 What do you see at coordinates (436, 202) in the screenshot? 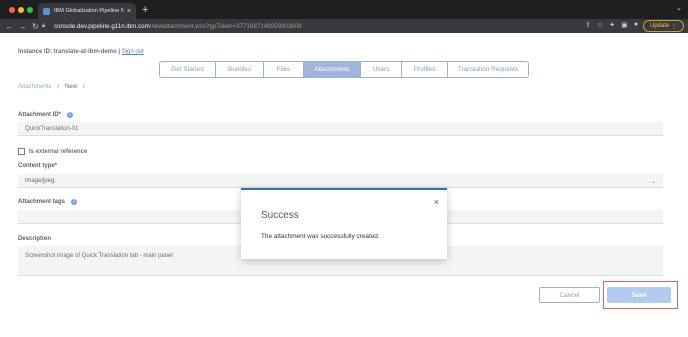
I see `close-icon: ×` at bounding box center [436, 202].